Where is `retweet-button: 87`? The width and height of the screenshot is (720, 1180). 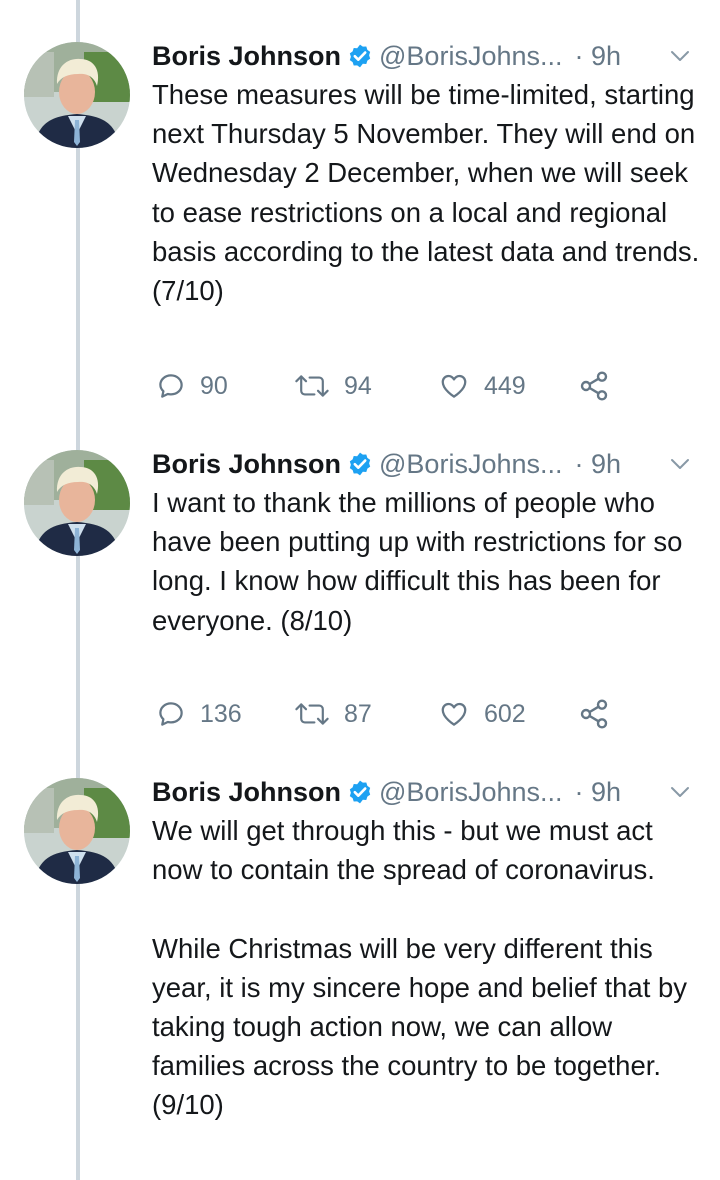
retweet-button: 87 is located at coordinates (333, 714).